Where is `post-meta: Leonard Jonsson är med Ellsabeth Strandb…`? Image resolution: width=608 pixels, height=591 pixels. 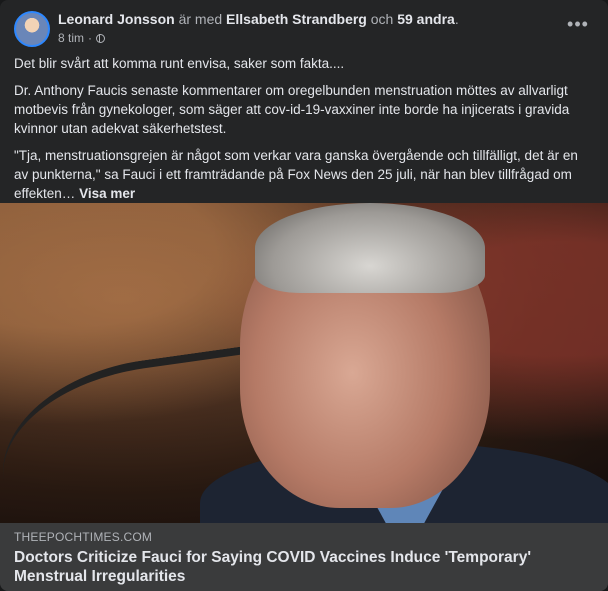 post-meta: Leonard Jonsson är med Ellsabeth Strandb… is located at coordinates (308, 28).